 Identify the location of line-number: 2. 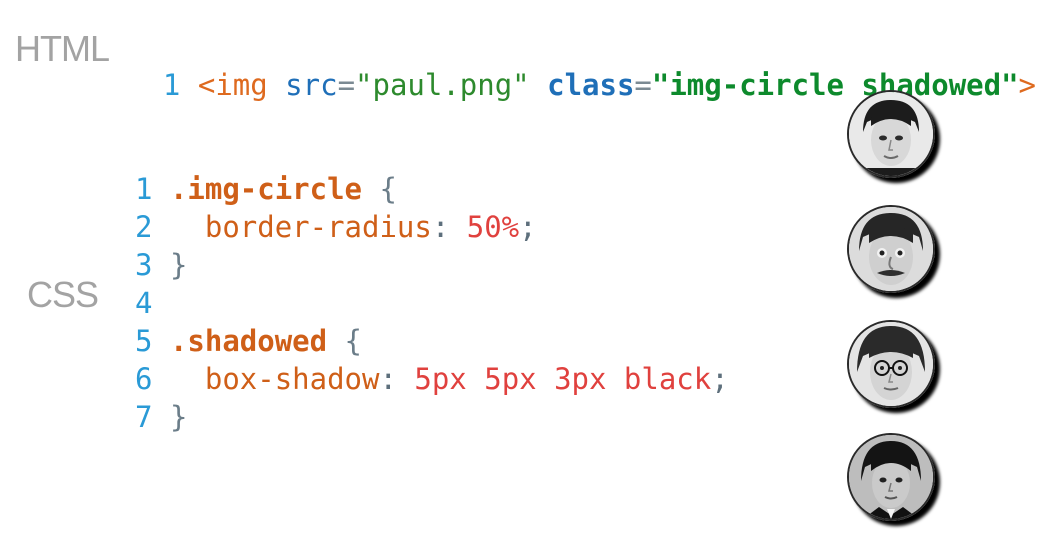
(144, 227).